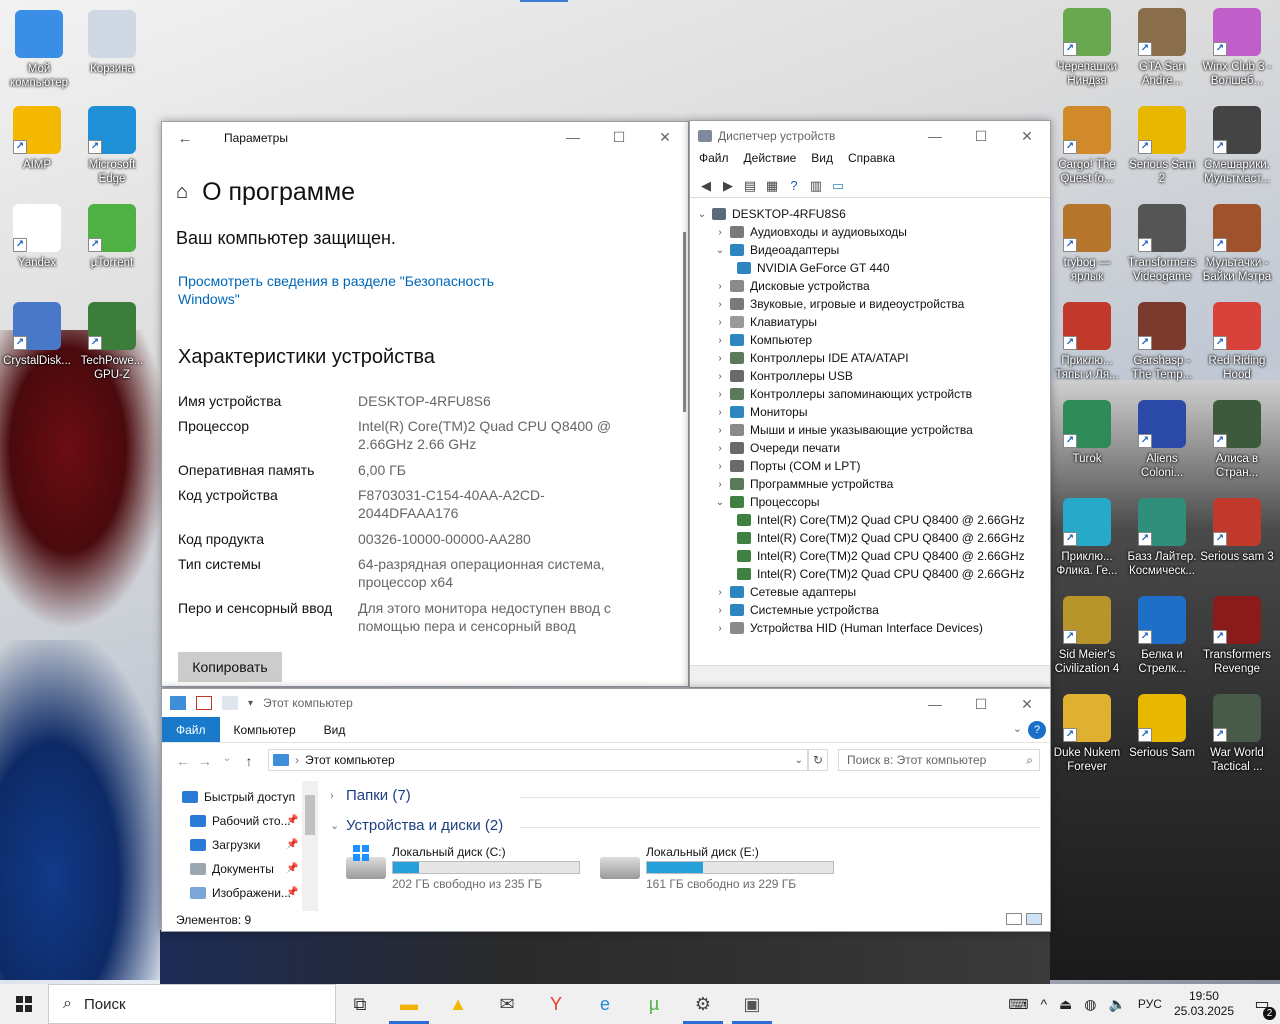  What do you see at coordinates (822, 161) in the screenshot?
I see `menu-view: Вид` at bounding box center [822, 161].